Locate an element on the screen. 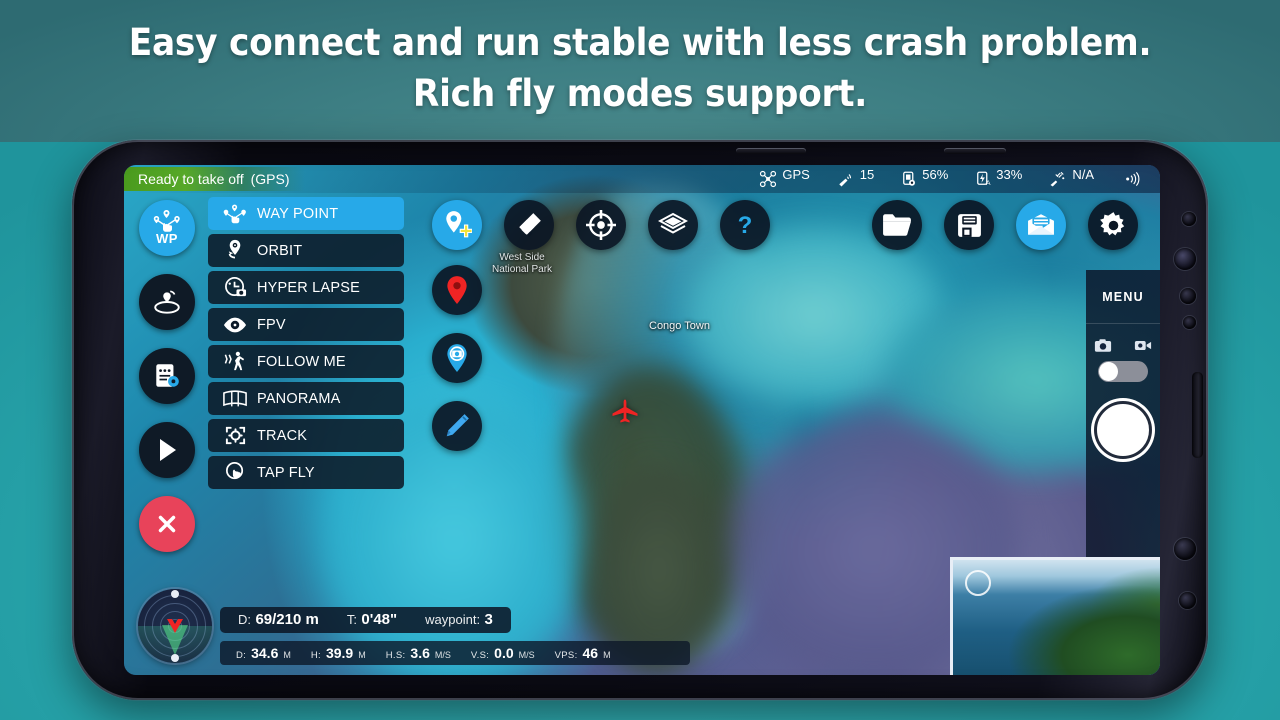  eraser-icon is located at coordinates (530, 225).